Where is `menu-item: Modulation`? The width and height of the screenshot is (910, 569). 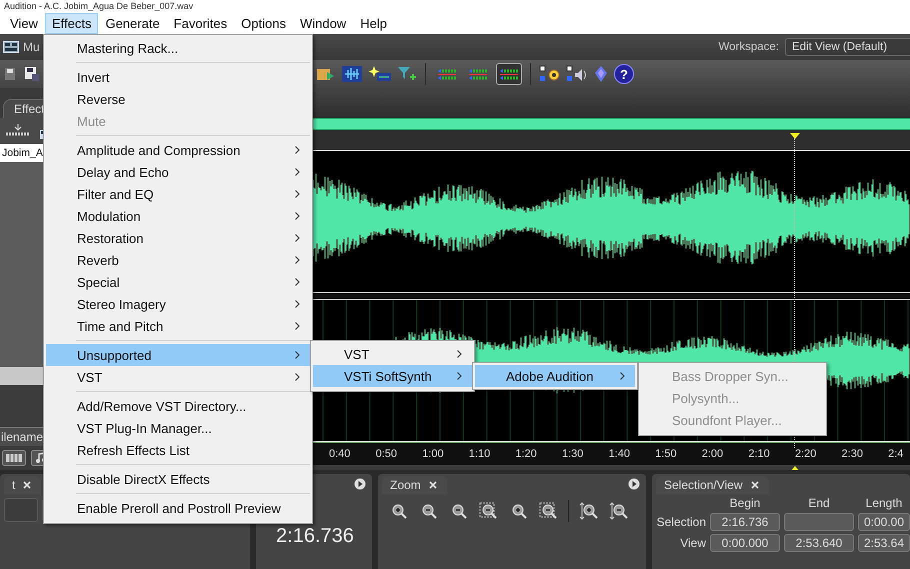
menu-item: Modulation is located at coordinates (178, 216).